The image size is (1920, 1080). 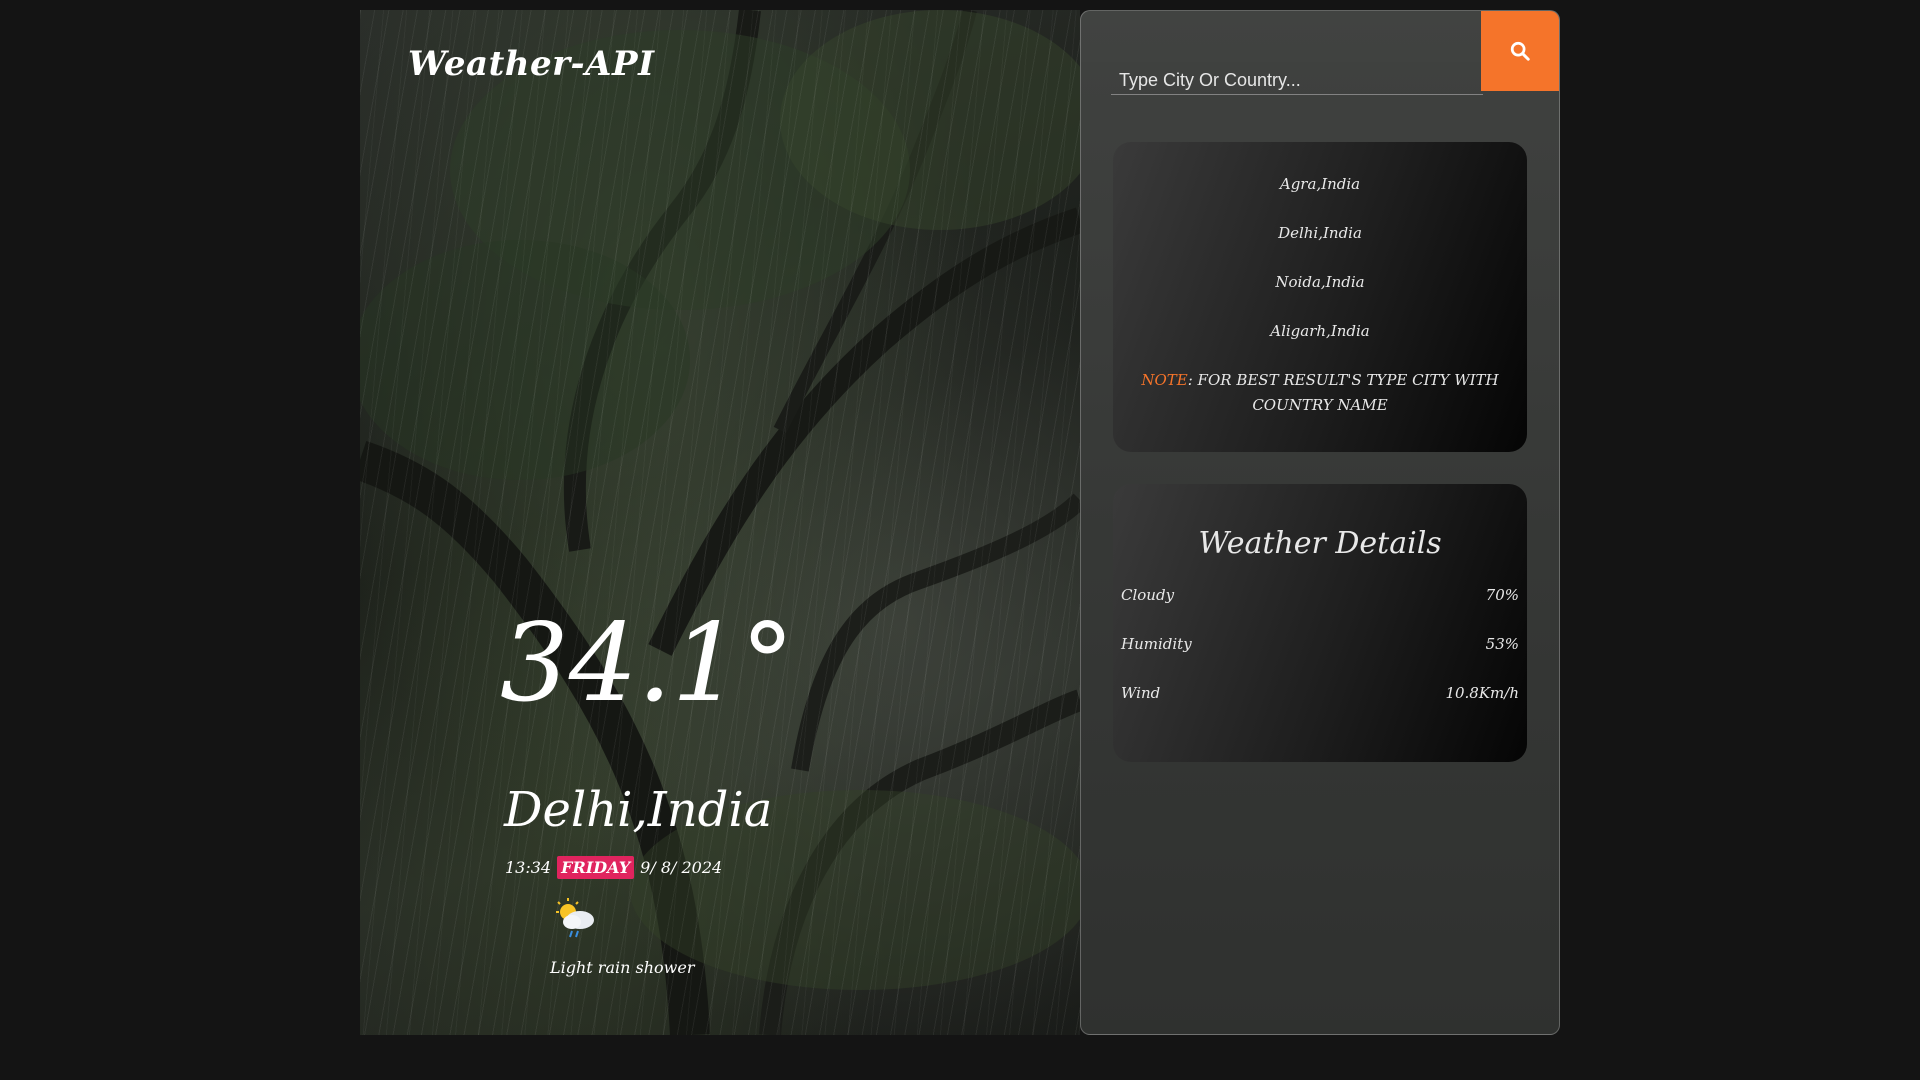 What do you see at coordinates (622, 967) in the screenshot?
I see `condition-text: Light rain shower` at bounding box center [622, 967].